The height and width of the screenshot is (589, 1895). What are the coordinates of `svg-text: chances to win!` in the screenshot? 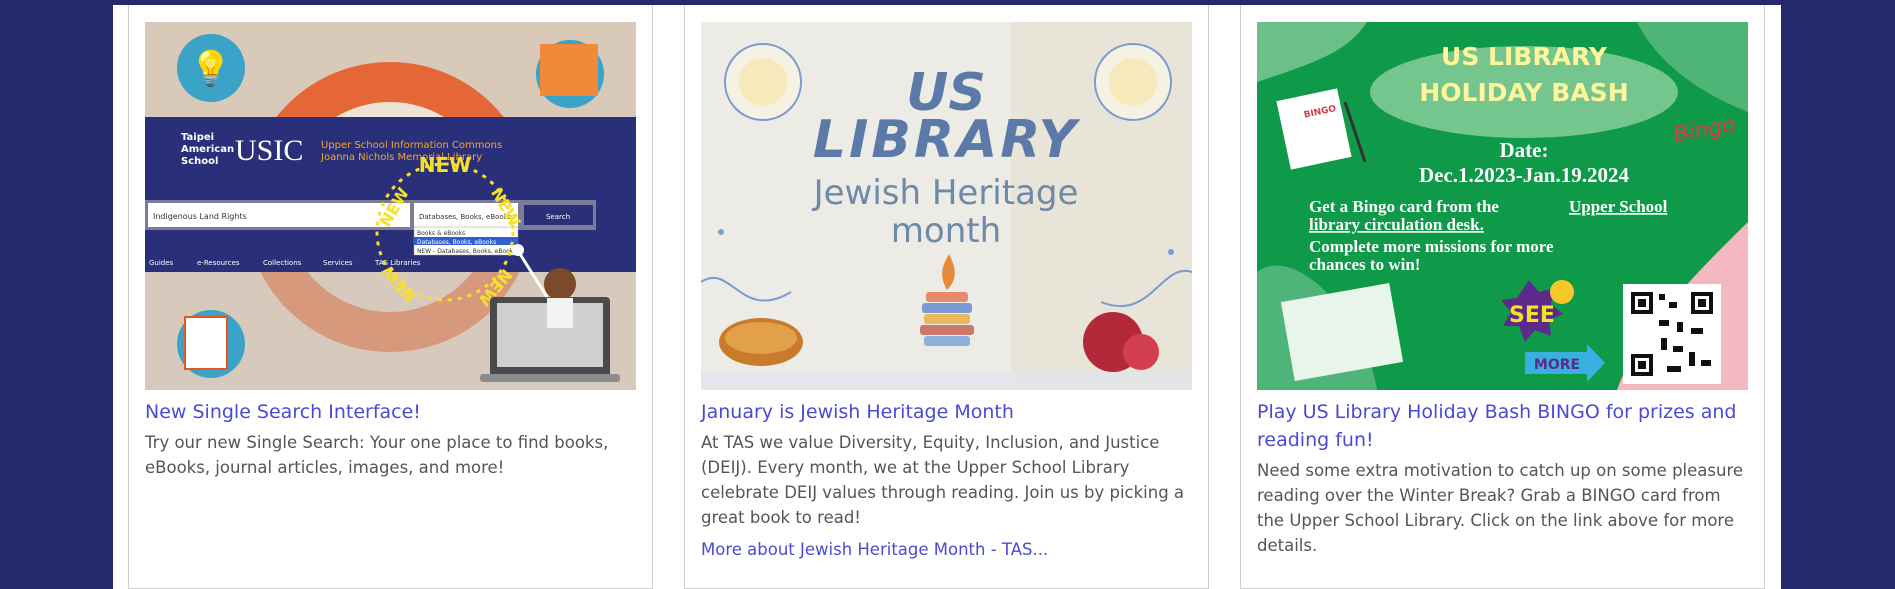 It's located at (1364, 264).